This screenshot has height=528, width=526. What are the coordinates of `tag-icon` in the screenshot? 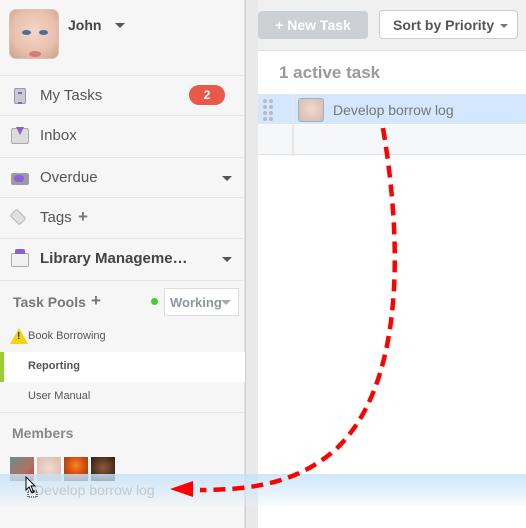 It's located at (18, 217).